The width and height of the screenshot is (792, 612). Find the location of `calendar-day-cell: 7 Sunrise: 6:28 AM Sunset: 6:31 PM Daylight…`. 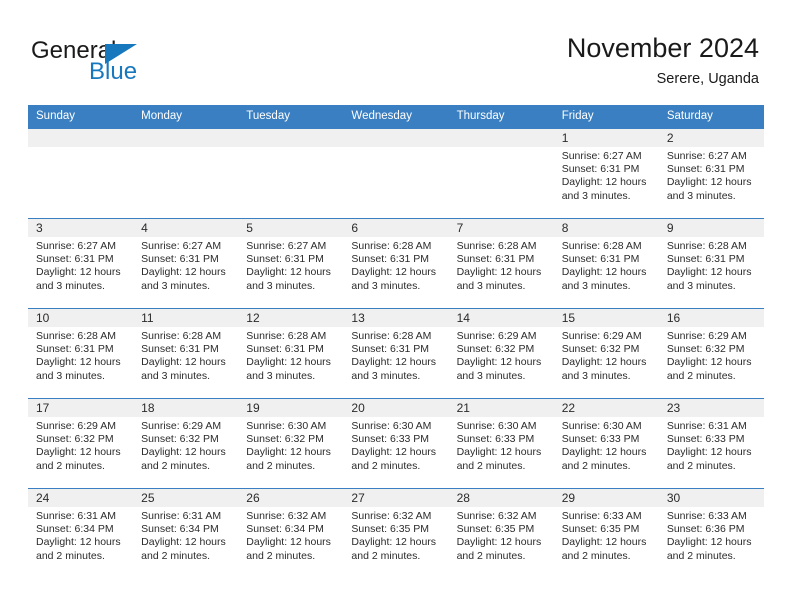

calendar-day-cell: 7 Sunrise: 6:28 AM Sunset: 6:31 PM Daylight… is located at coordinates (501, 263).